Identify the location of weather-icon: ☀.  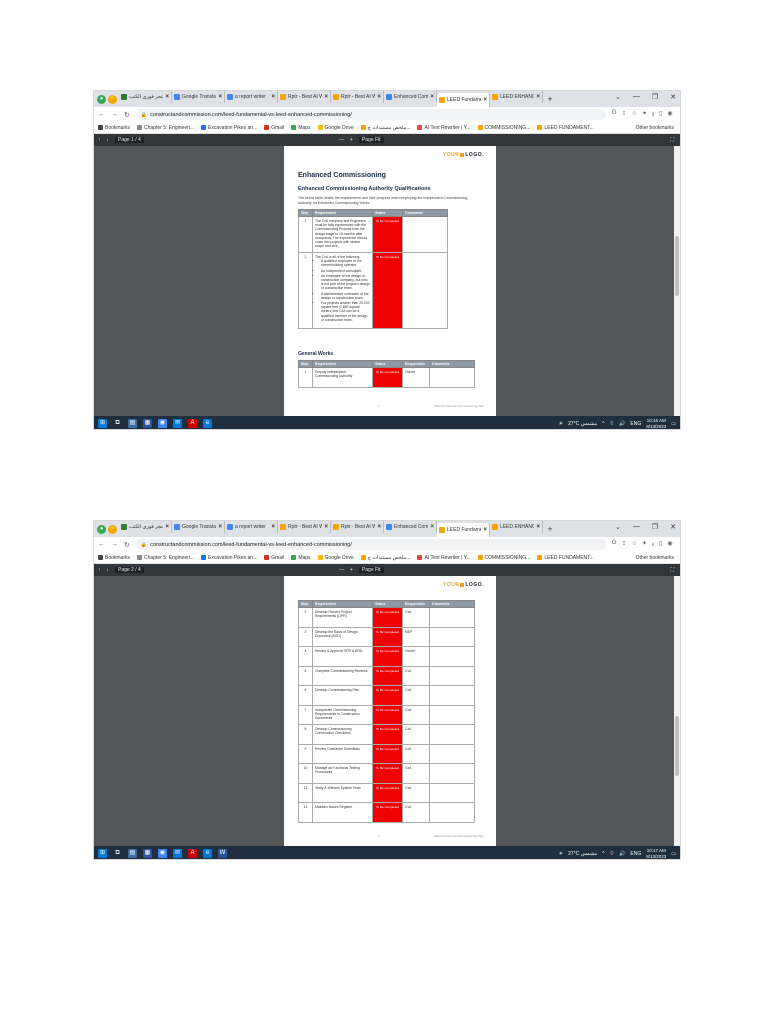
(561, 424).